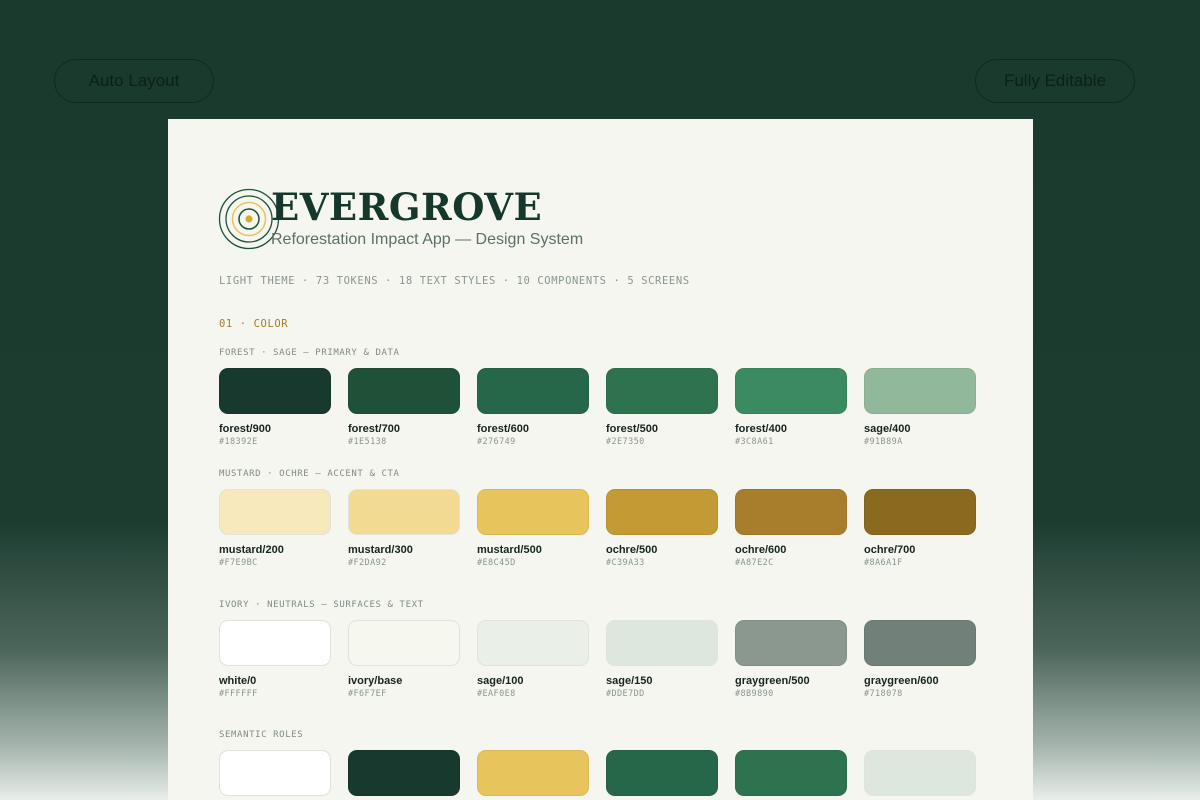 This screenshot has height=800, width=1200. What do you see at coordinates (380, 550) in the screenshot?
I see `swatch-name: mustard/300` at bounding box center [380, 550].